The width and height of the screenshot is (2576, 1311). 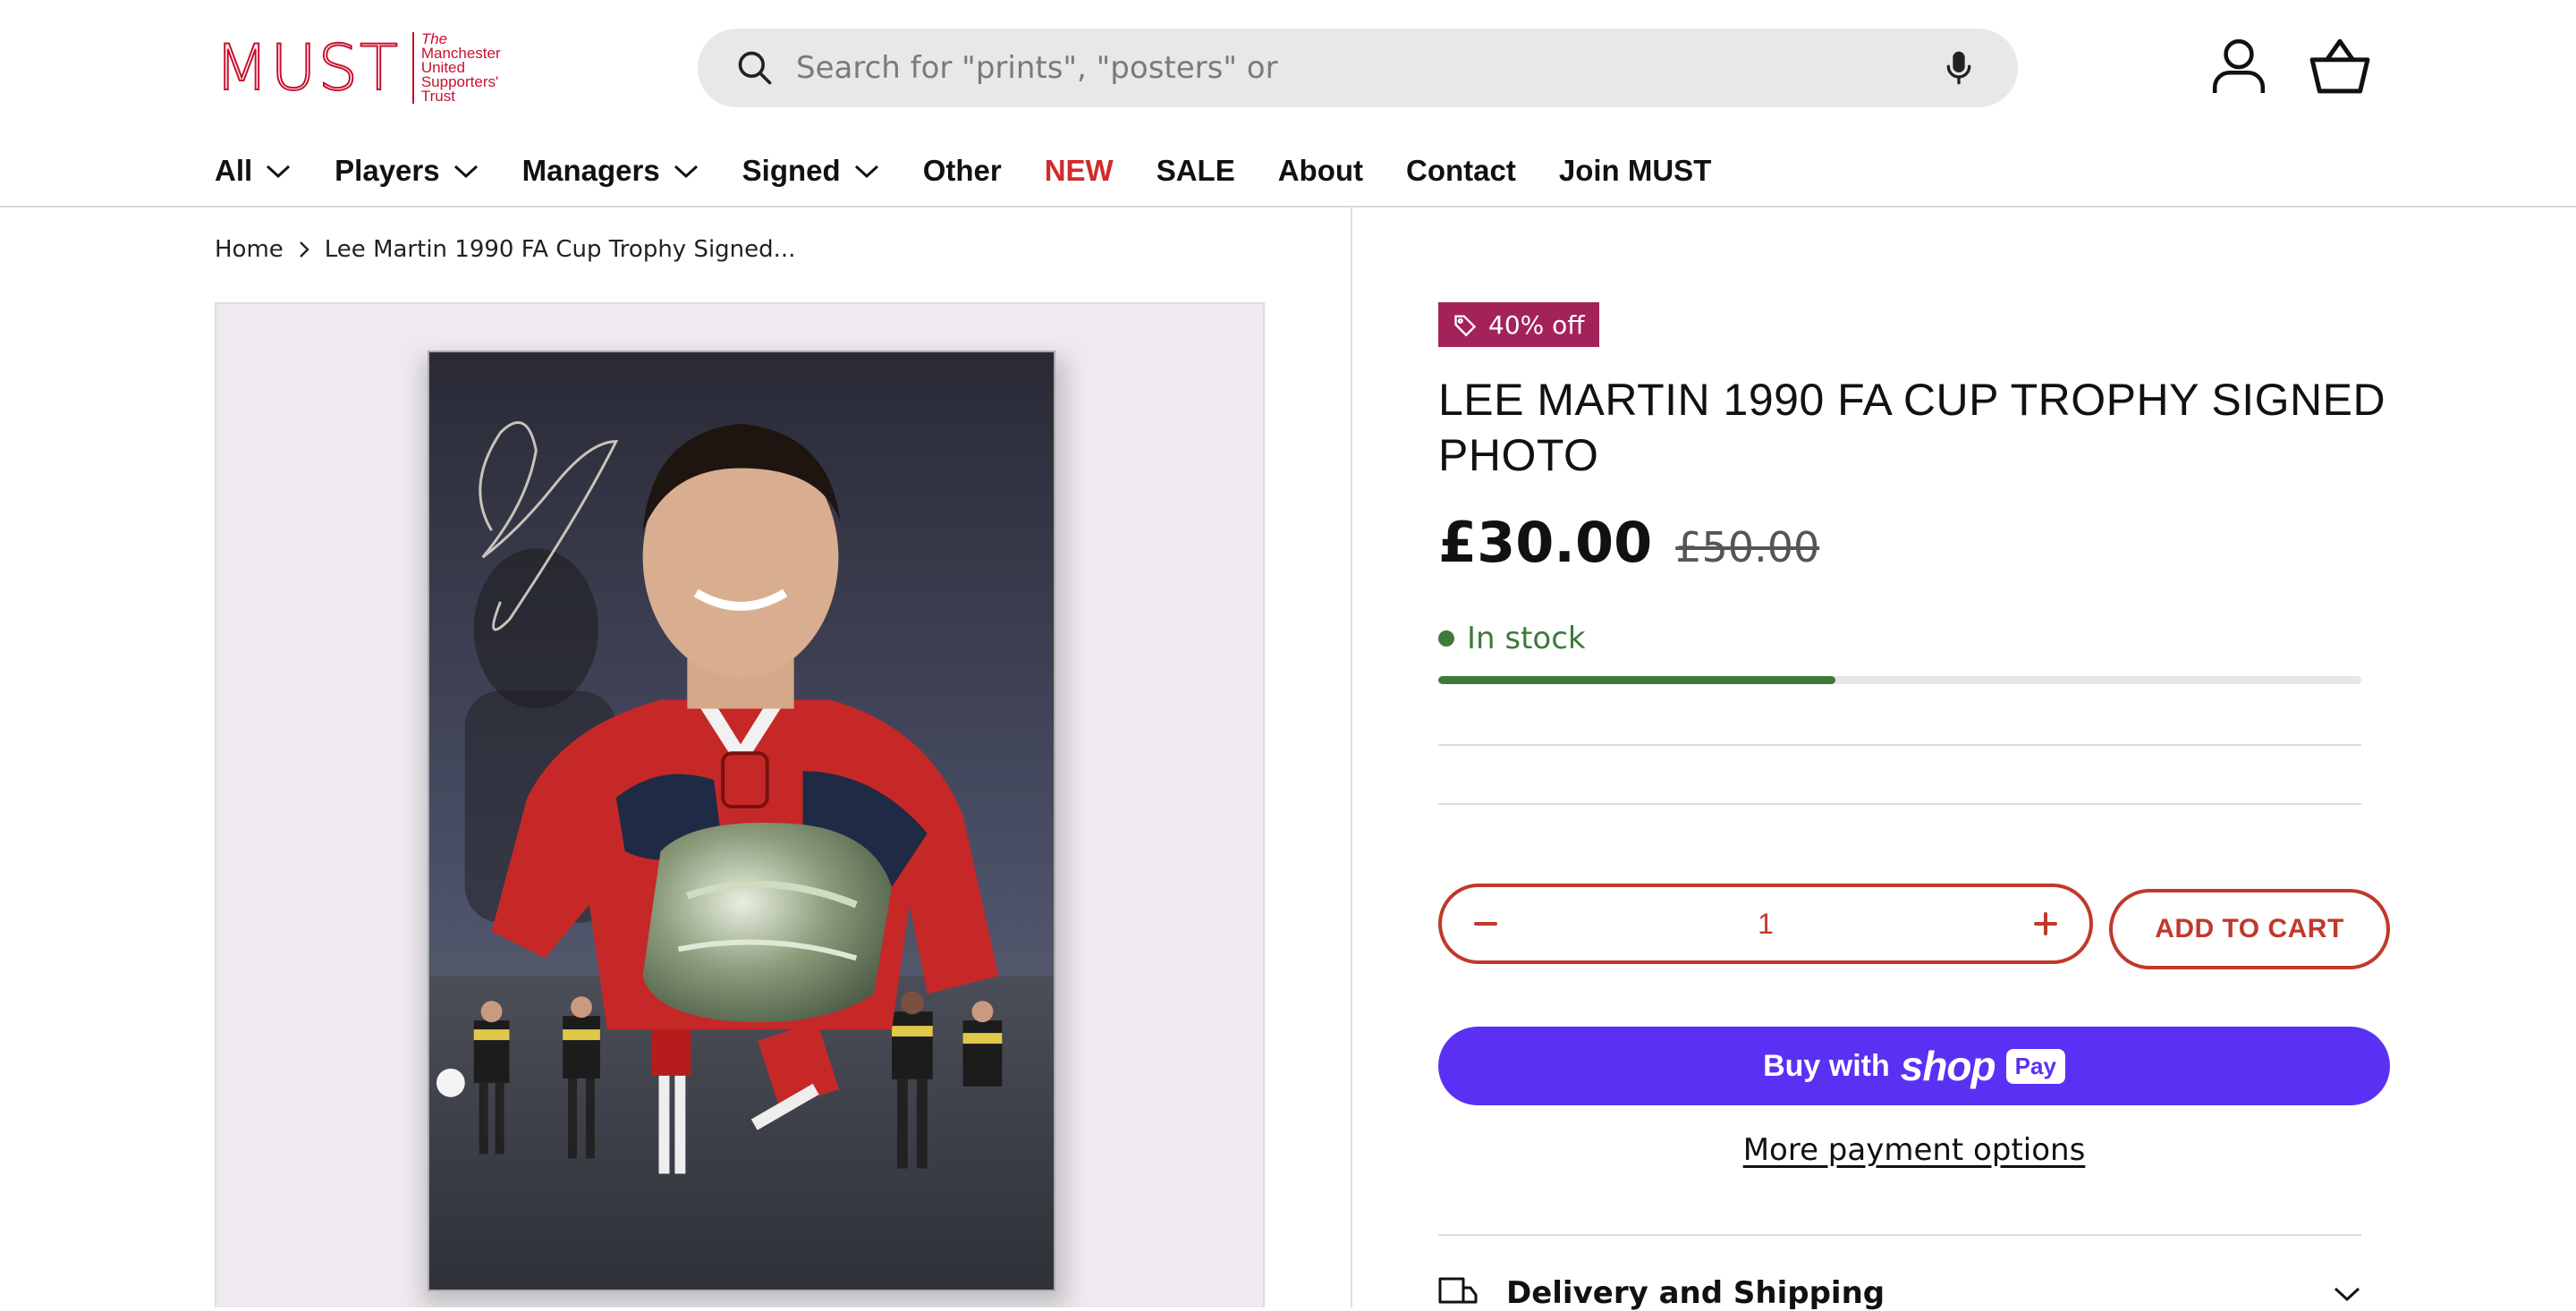 I want to click on original-price: £50.00, so click(x=1747, y=547).